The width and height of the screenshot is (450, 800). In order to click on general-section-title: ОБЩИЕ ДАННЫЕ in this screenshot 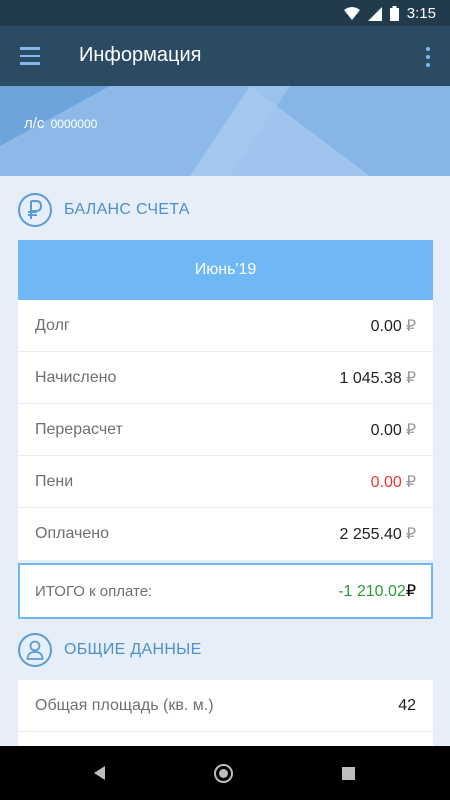, I will do `click(133, 649)`.